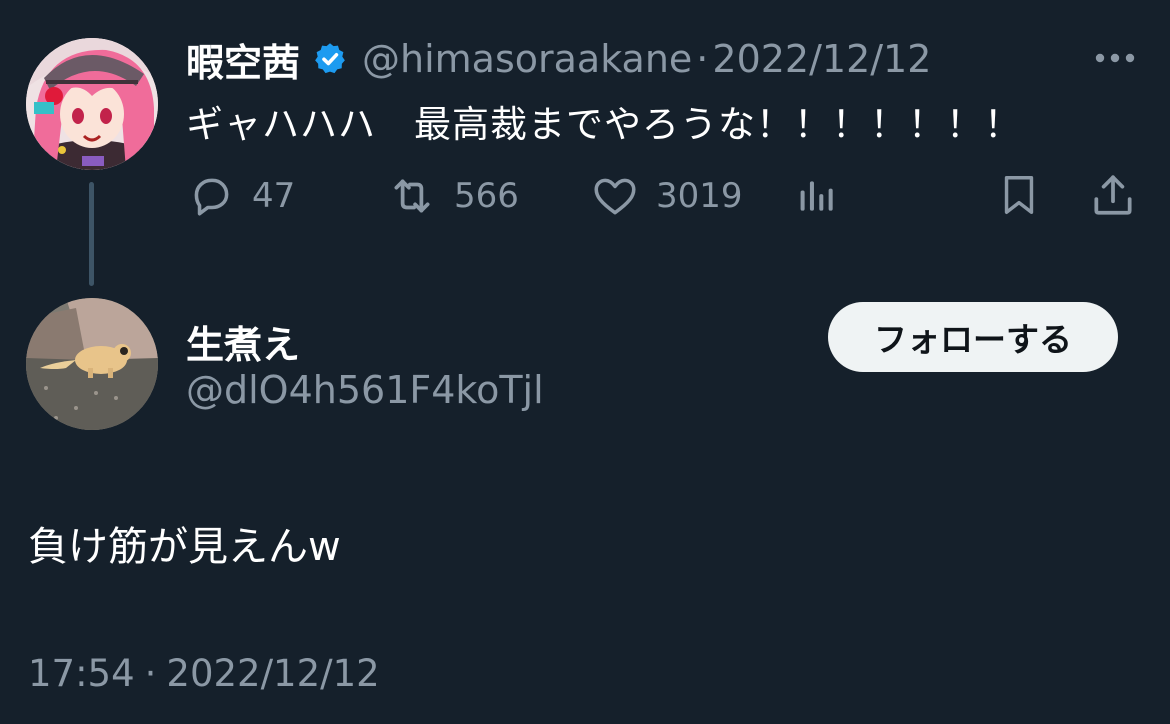 The height and width of the screenshot is (724, 1170). Describe the element at coordinates (92, 104) in the screenshot. I see `avatar-himasoraakane` at that location.